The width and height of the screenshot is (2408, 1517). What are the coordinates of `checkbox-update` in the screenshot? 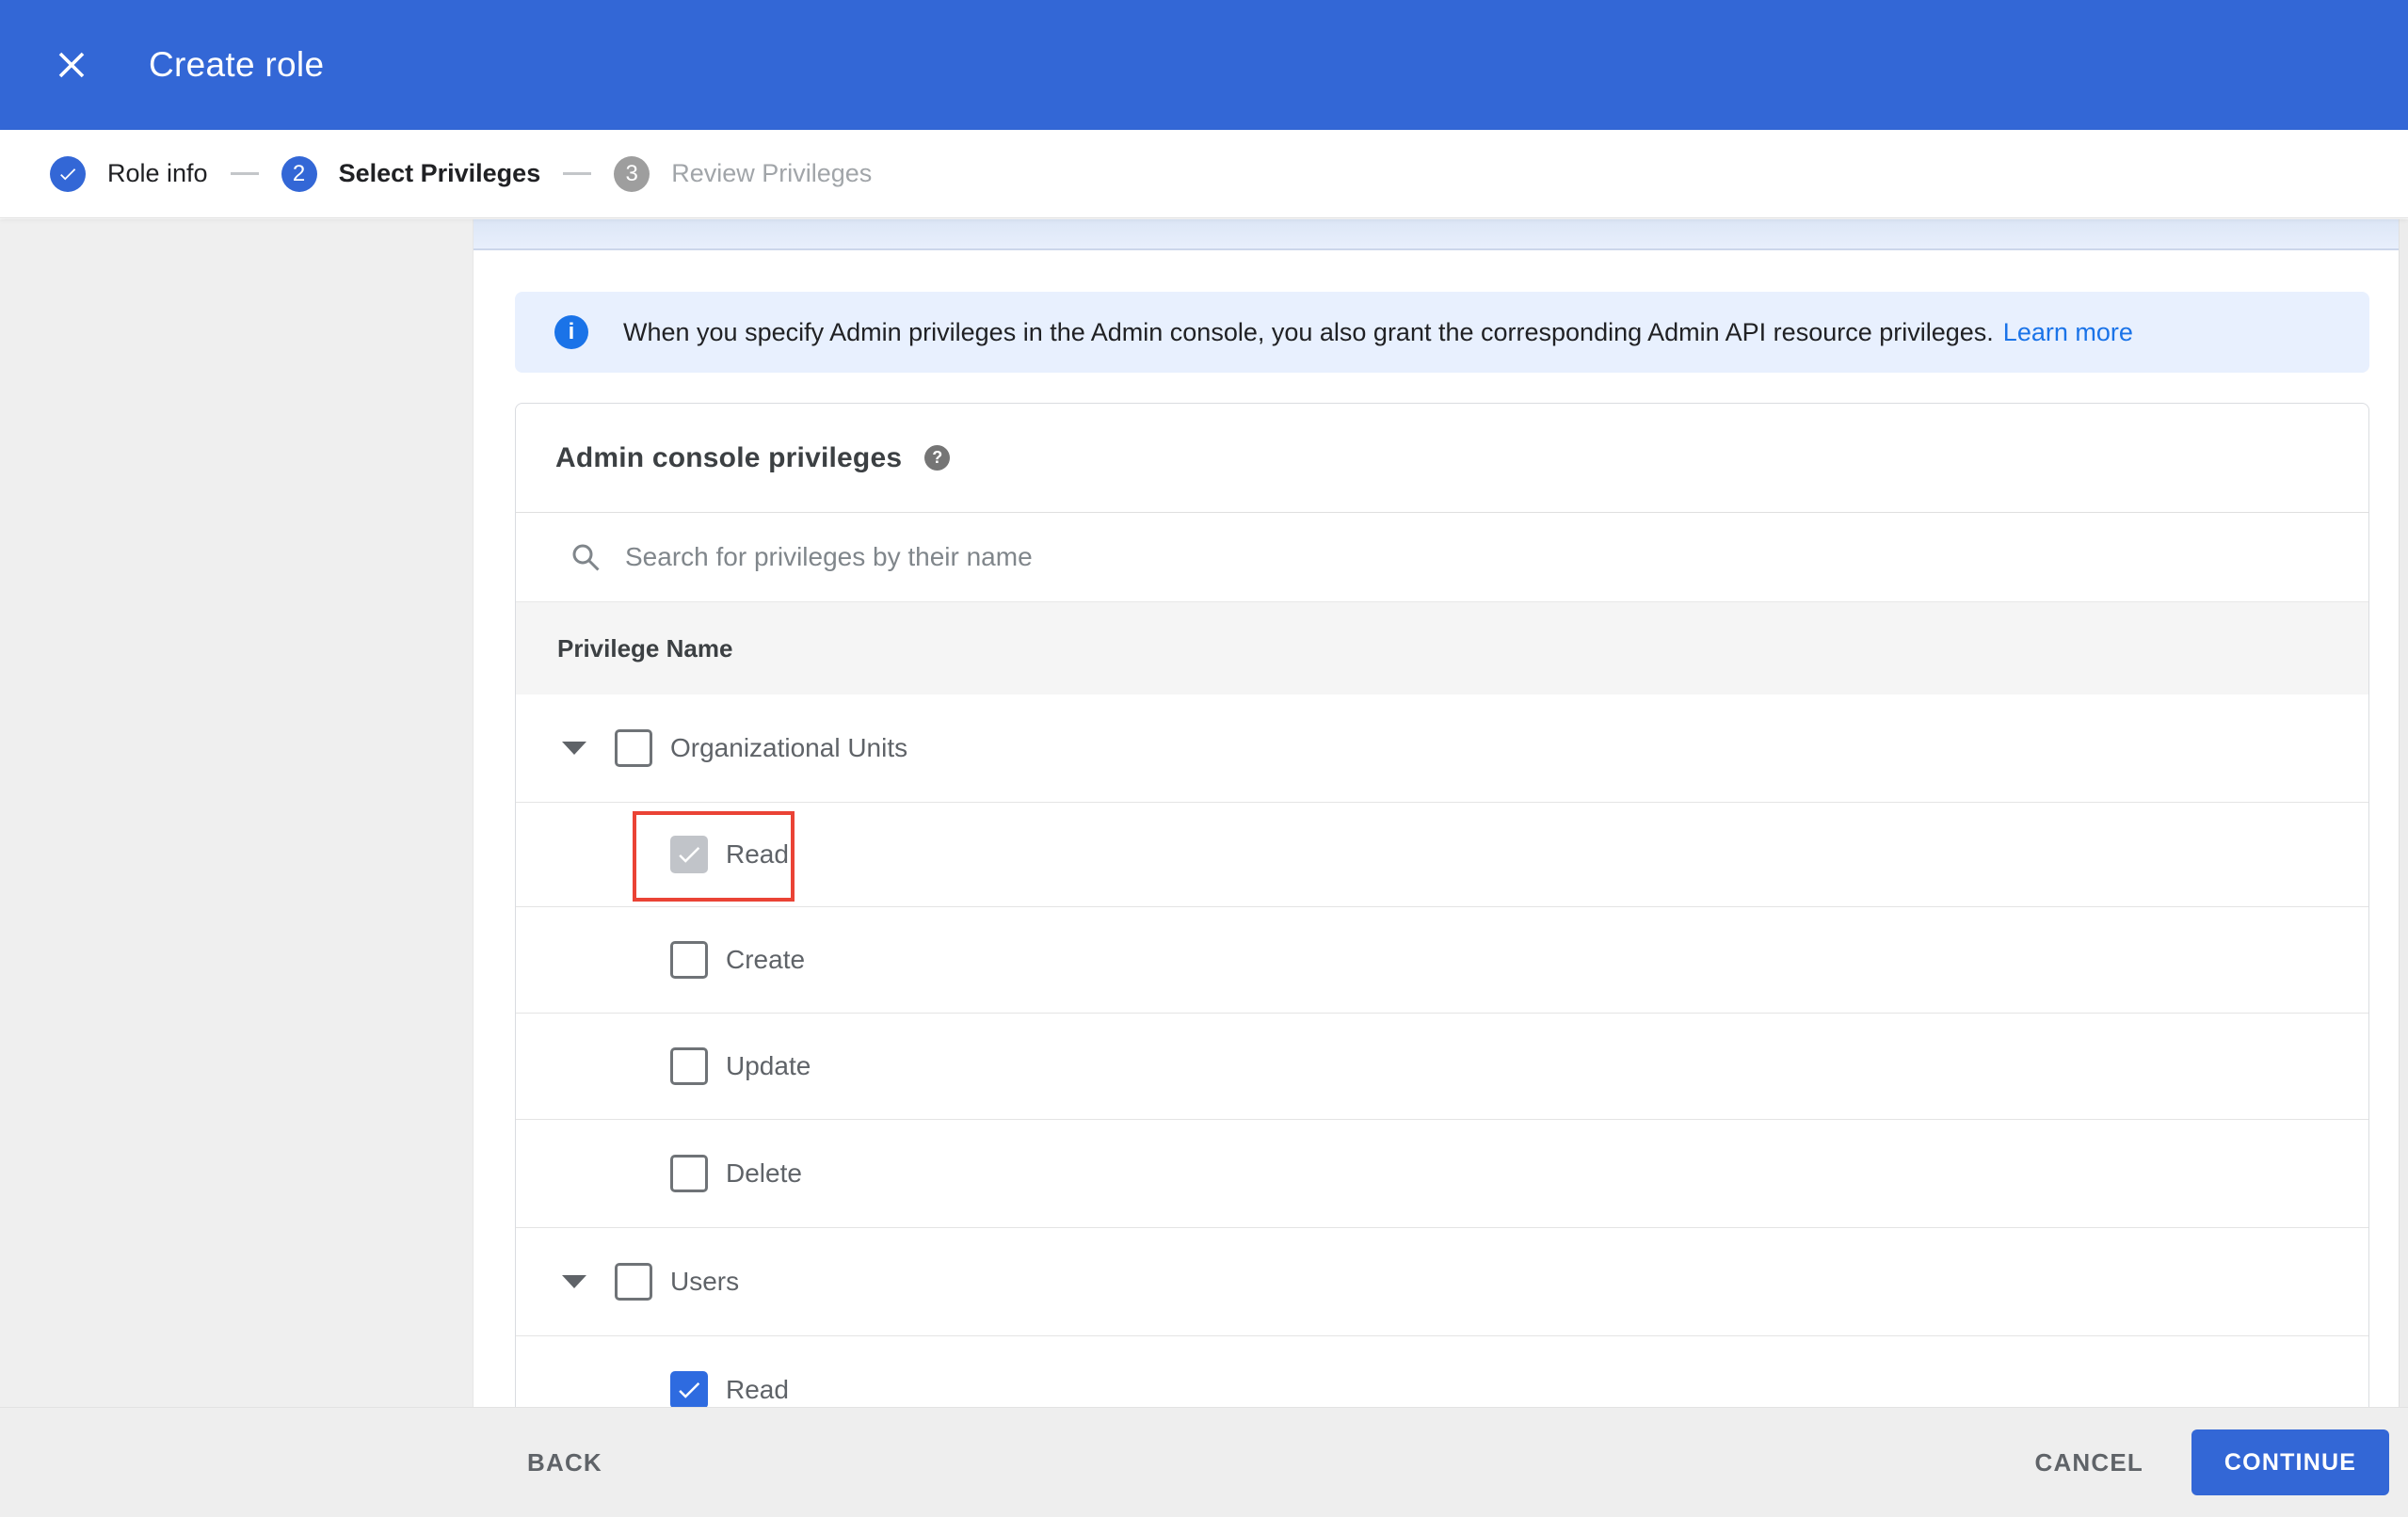 It's located at (689, 1066).